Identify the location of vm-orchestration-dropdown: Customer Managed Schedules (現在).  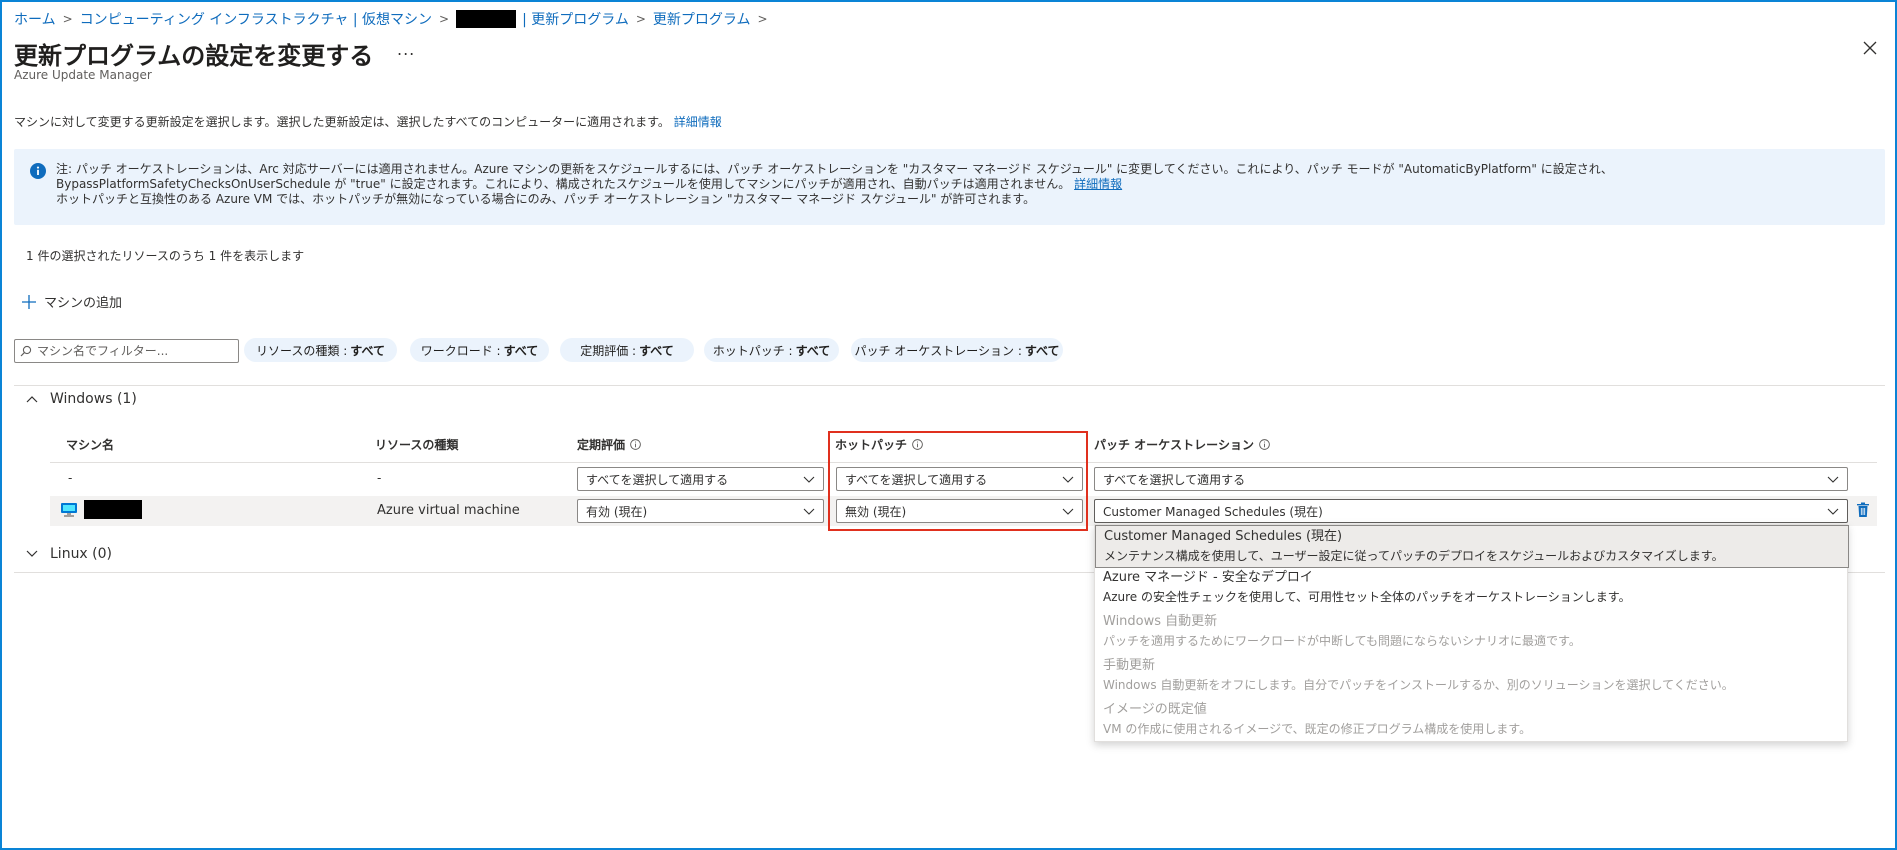
(1471, 511).